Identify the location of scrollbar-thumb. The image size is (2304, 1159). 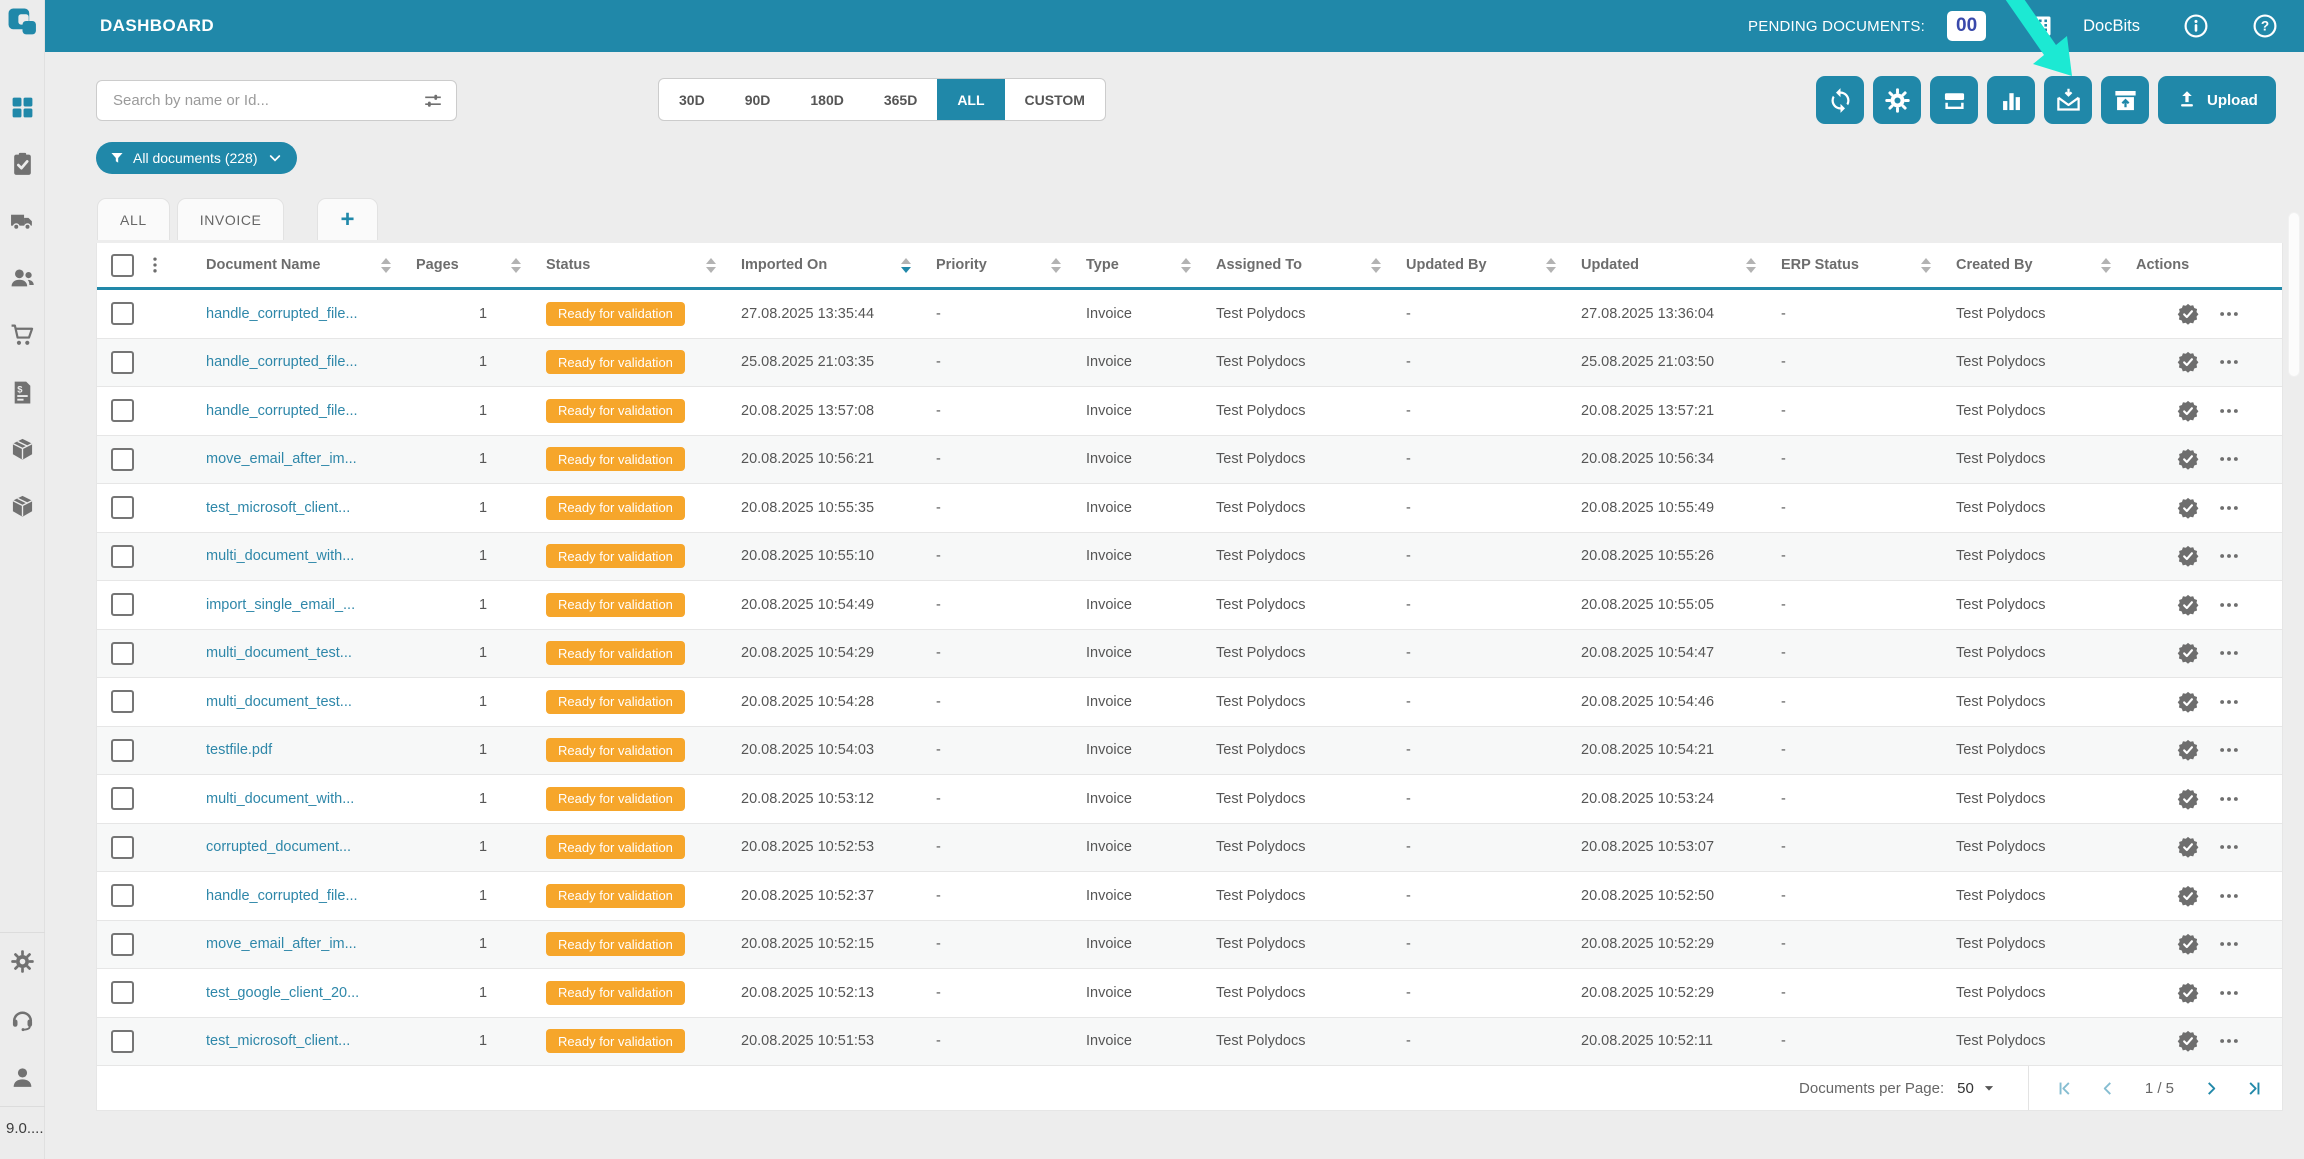
(2294, 294).